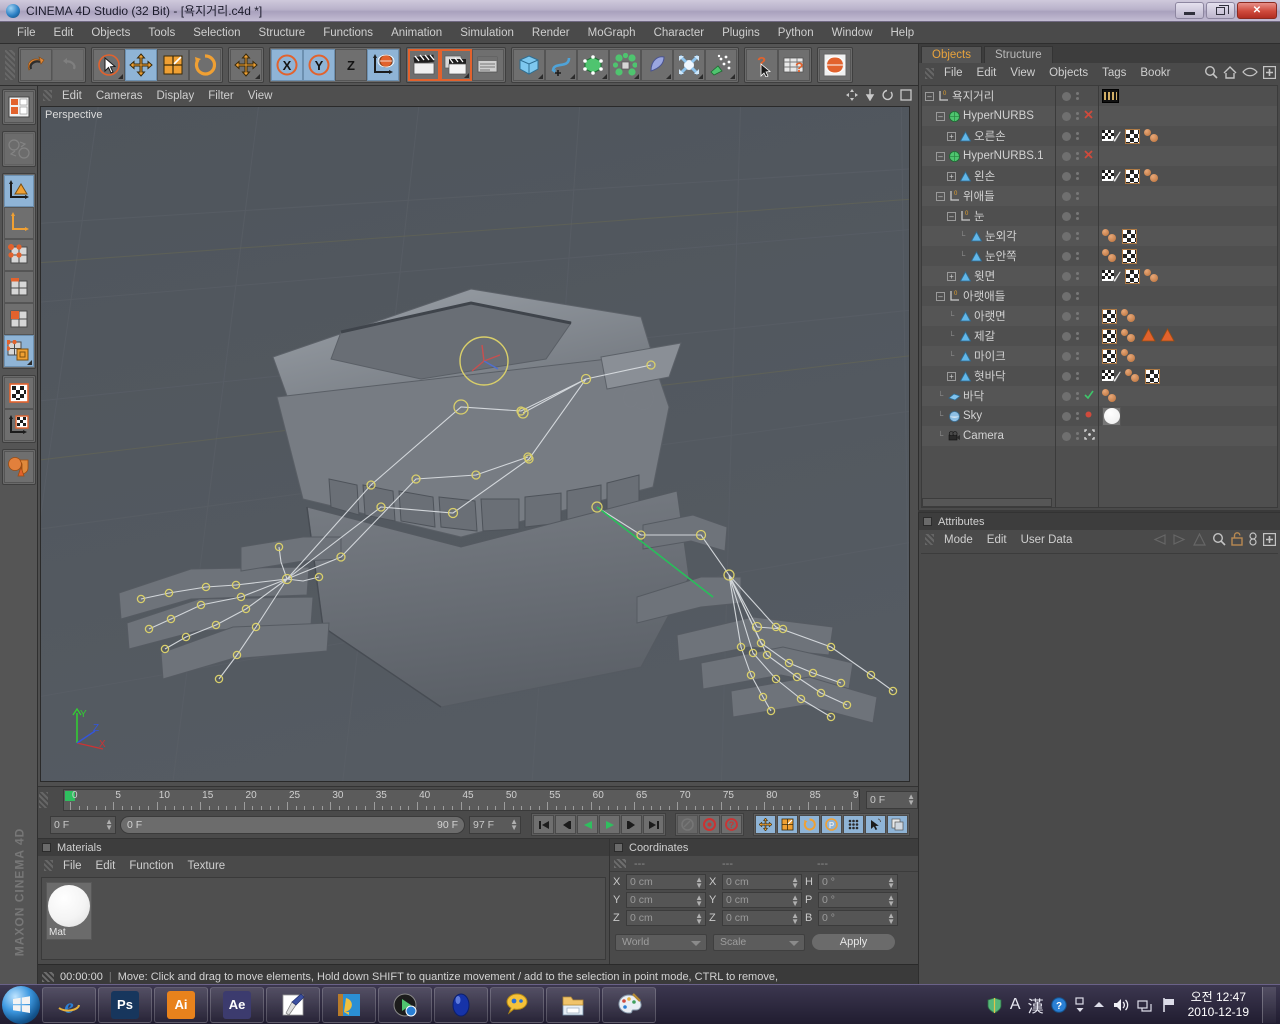 The width and height of the screenshot is (1280, 1024). Describe the element at coordinates (72, 96) in the screenshot. I see `viewport-menu-edit: Edit` at that location.